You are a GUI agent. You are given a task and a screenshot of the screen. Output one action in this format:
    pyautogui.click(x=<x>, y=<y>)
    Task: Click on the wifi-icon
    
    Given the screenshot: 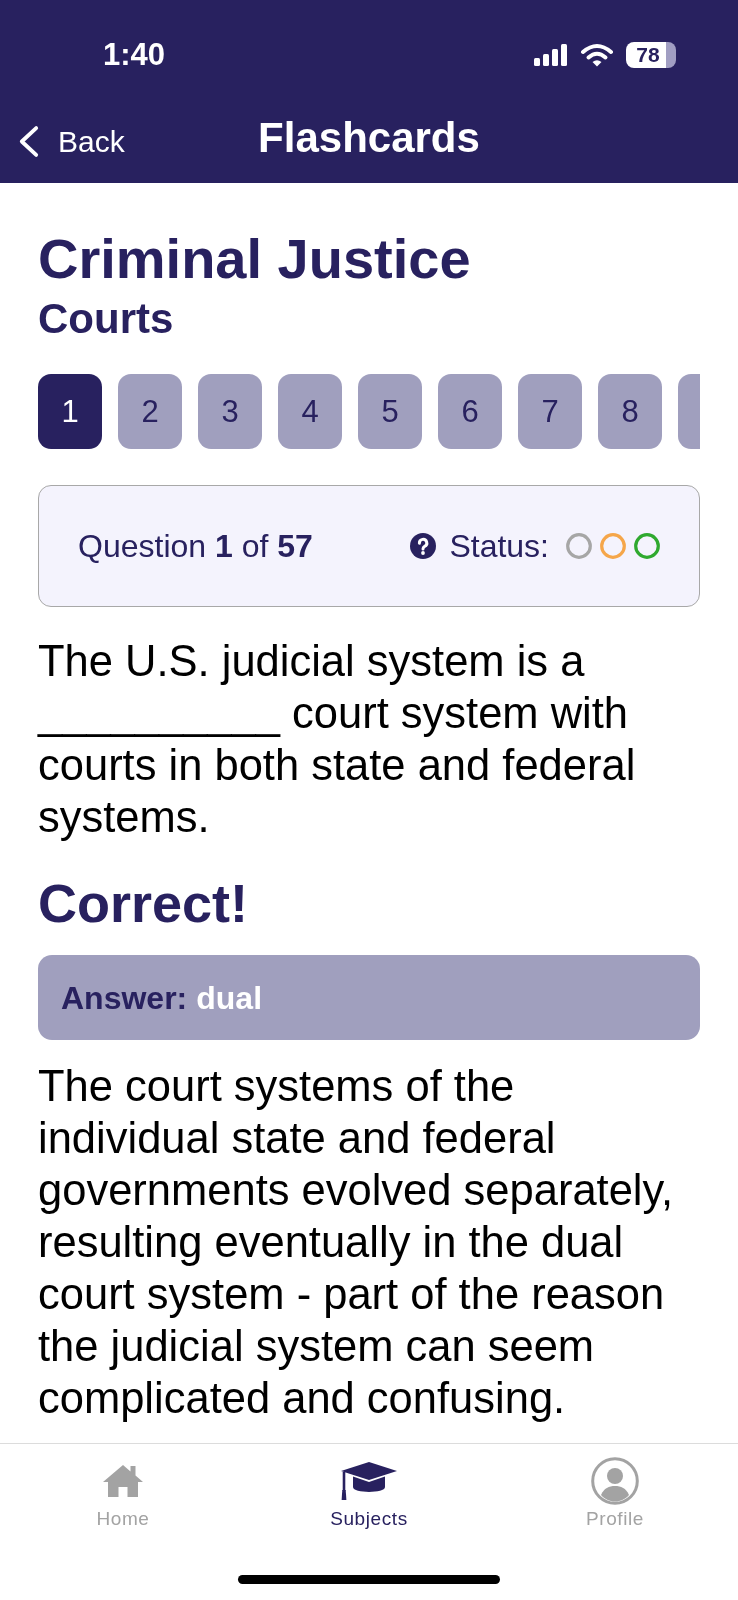 What is the action you would take?
    pyautogui.click(x=597, y=55)
    